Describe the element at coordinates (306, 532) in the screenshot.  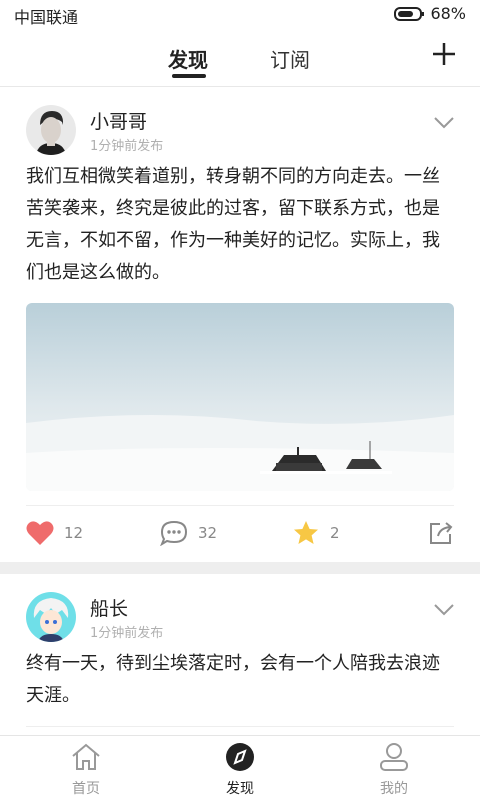
I see `star-icon` at that location.